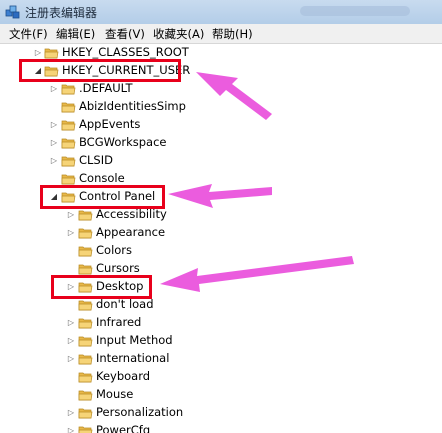 The height and width of the screenshot is (433, 442). What do you see at coordinates (232, 34) in the screenshot?
I see `menu-help: 帮助(H)` at bounding box center [232, 34].